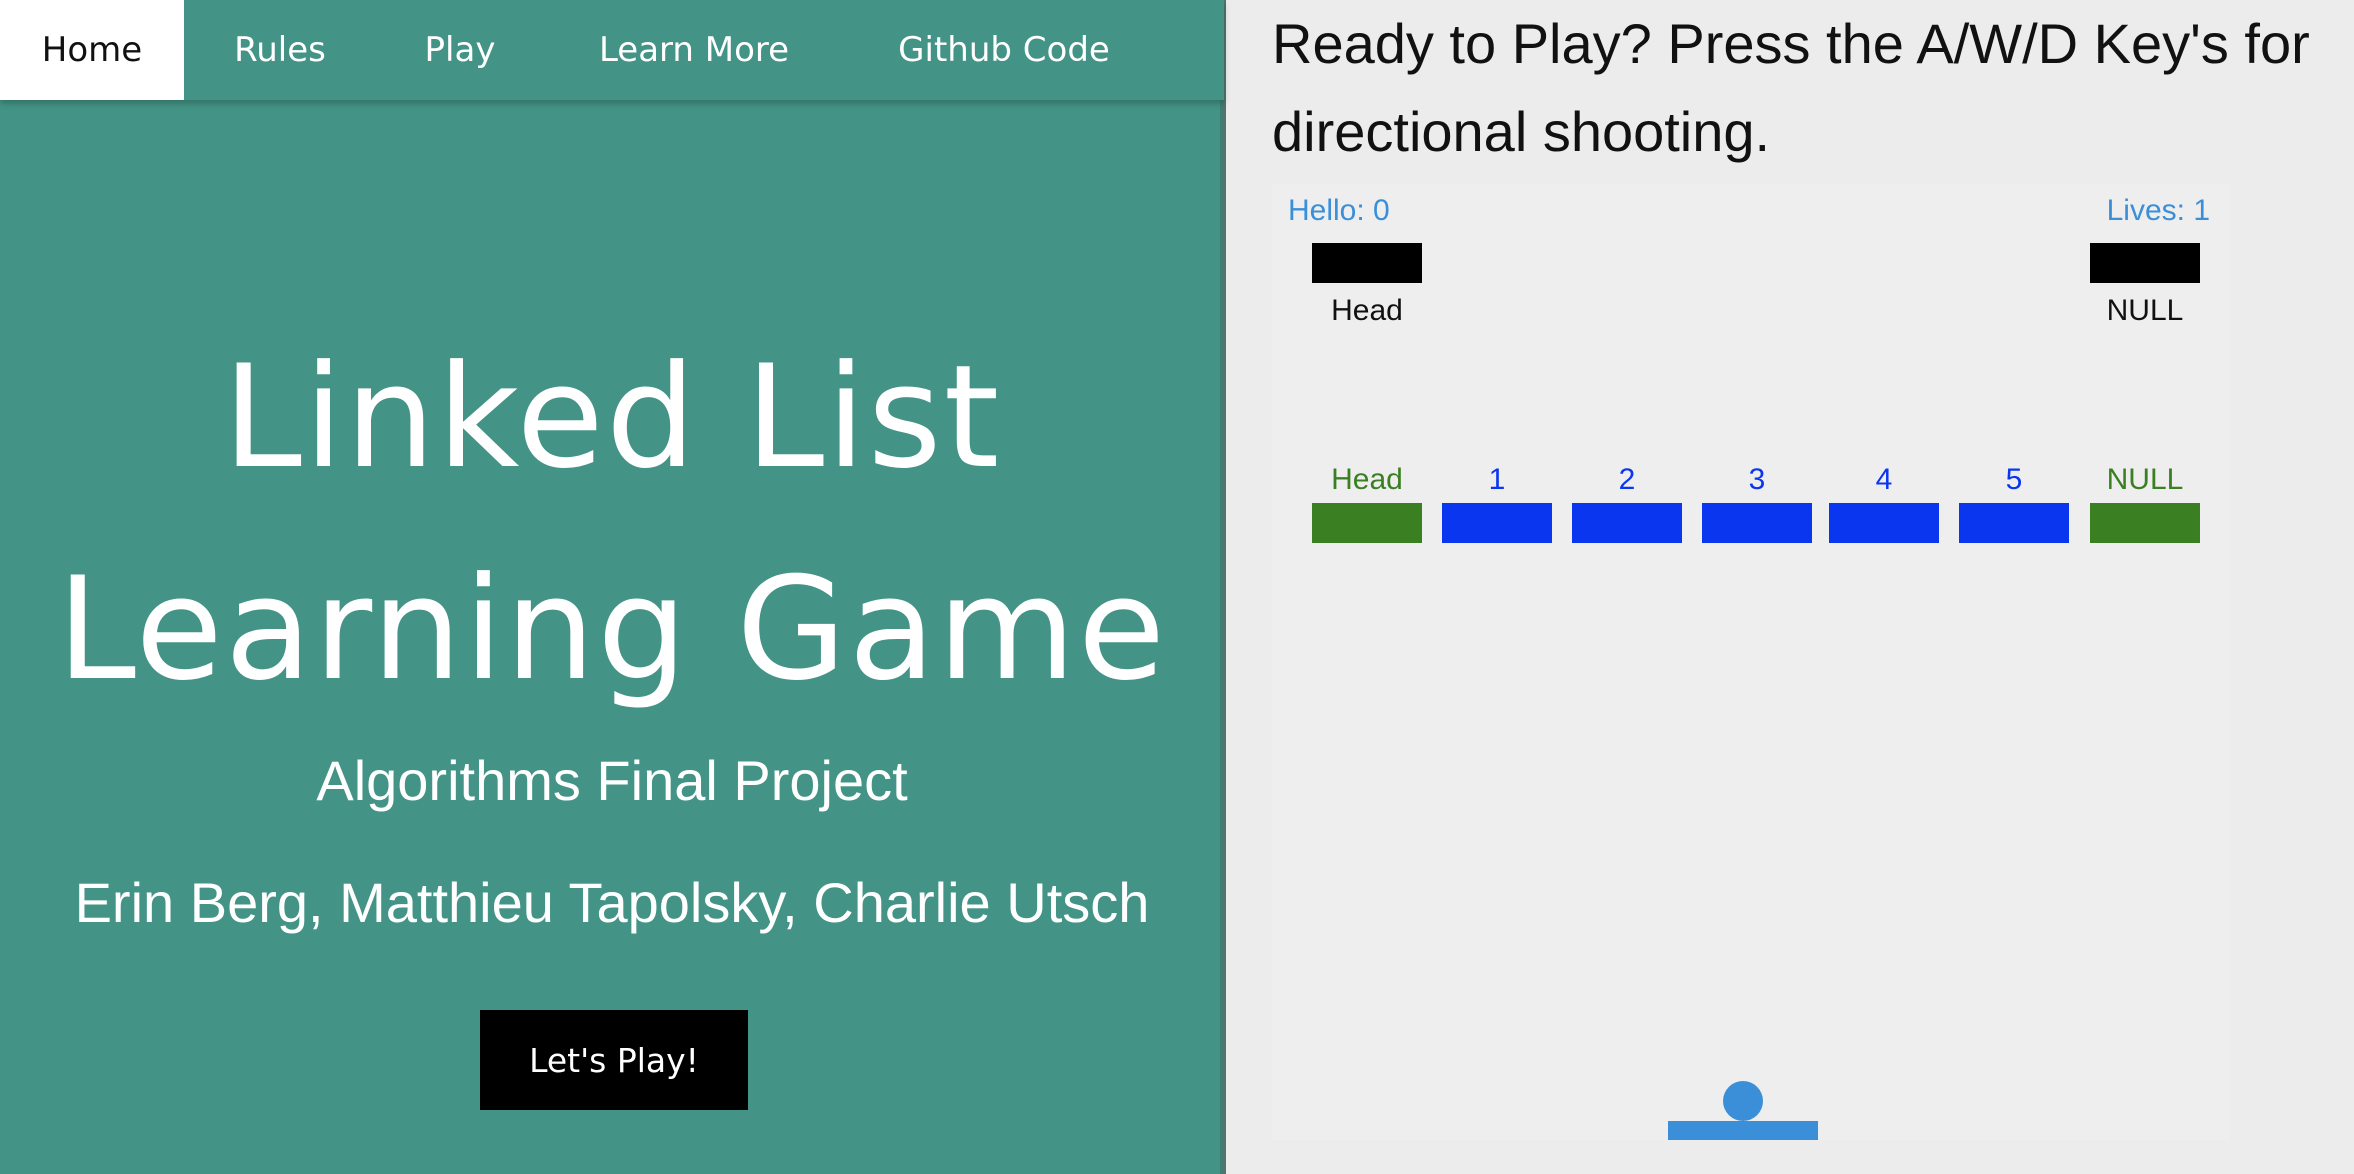 This screenshot has height=1174, width=2354. What do you see at coordinates (614, 1060) in the screenshot?
I see `lets-play-button: Let's Play!` at bounding box center [614, 1060].